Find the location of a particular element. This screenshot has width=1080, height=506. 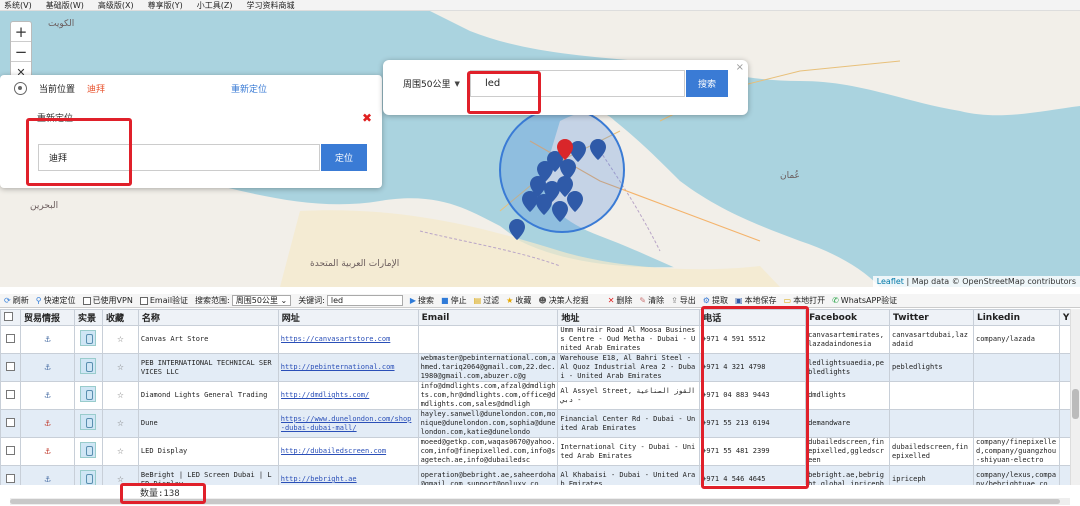

col-streetview: 实景 is located at coordinates (88, 317).